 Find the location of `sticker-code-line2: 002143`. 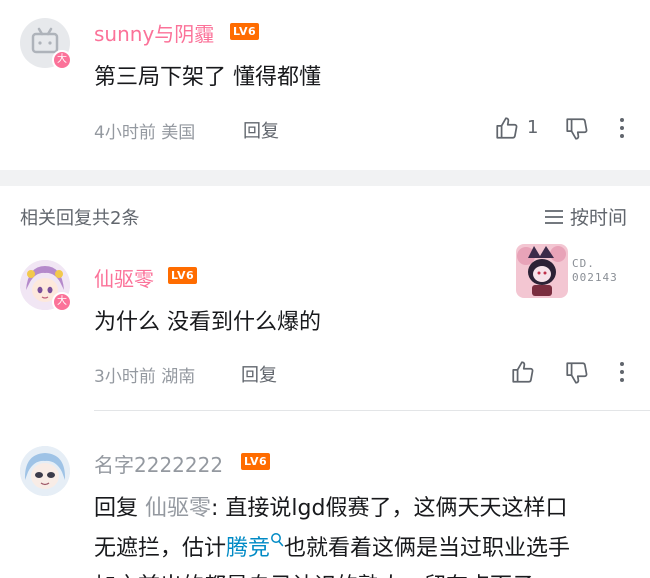

sticker-code-line2: 002143 is located at coordinates (595, 277).